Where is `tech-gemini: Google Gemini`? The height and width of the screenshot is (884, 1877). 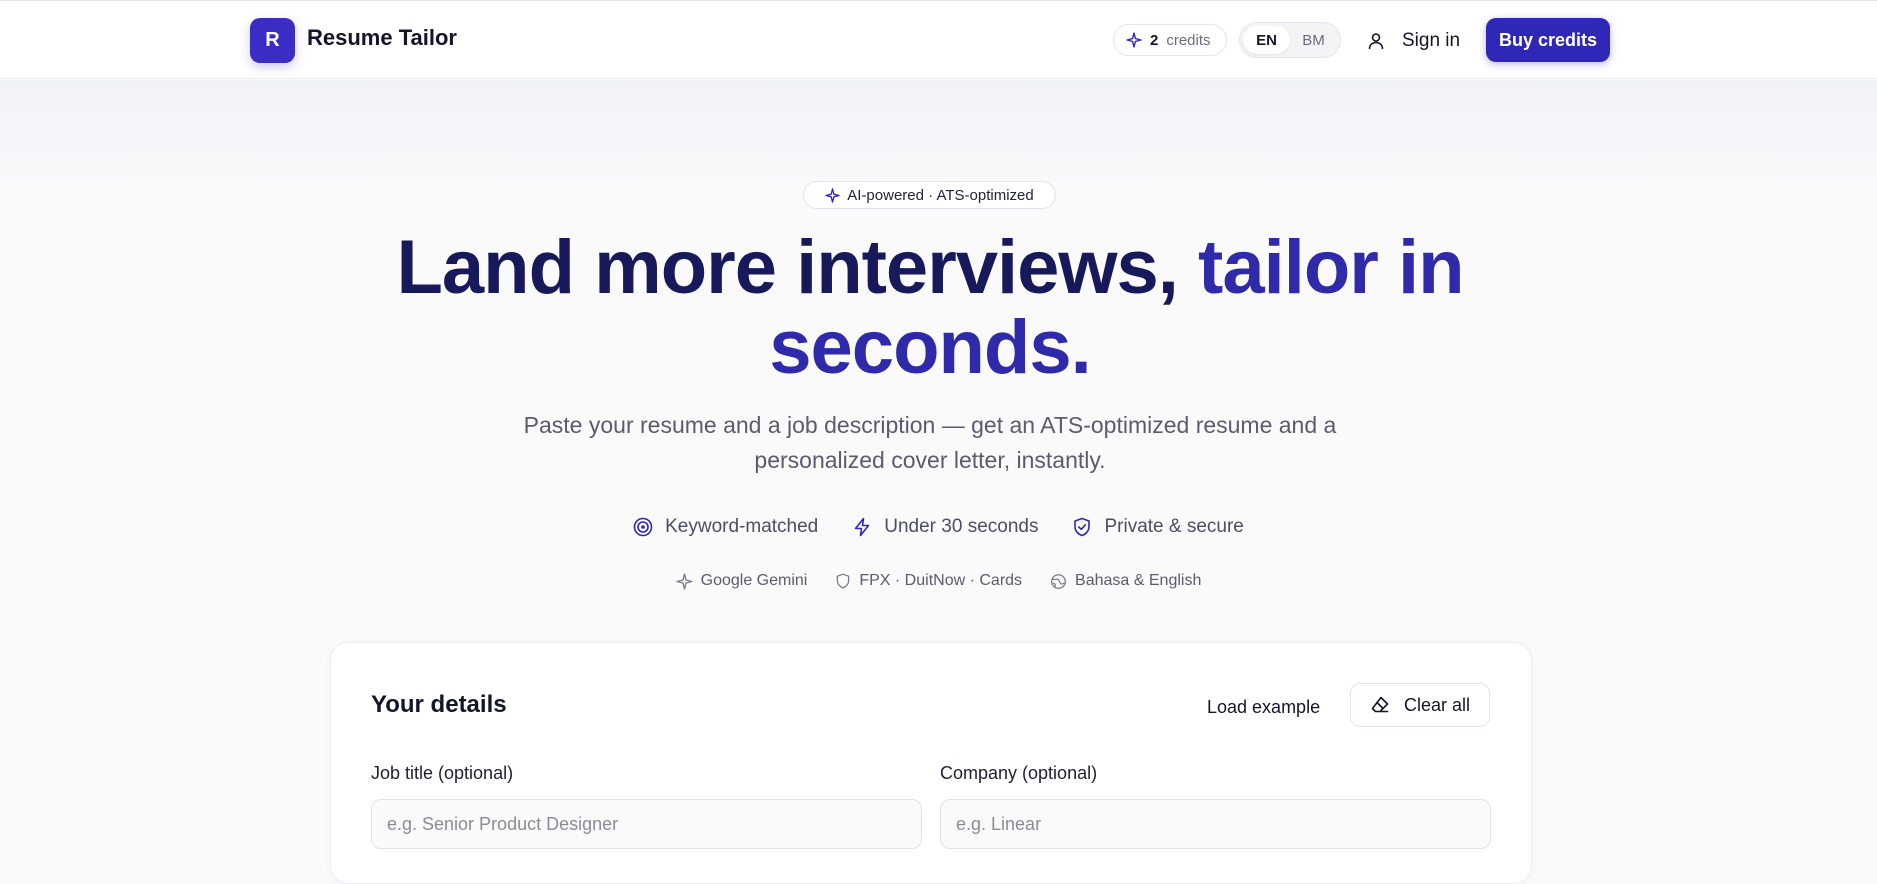
tech-gemini: Google Gemini is located at coordinates (741, 581).